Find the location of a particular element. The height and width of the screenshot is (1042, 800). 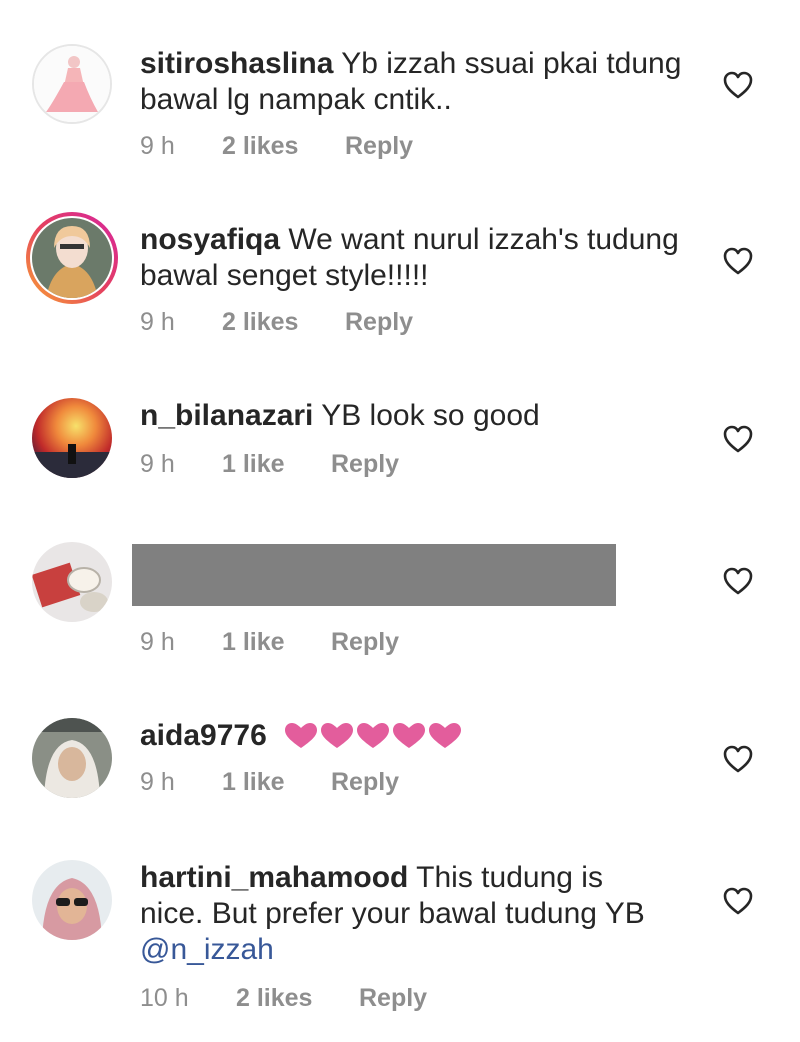

heart-emojis is located at coordinates (373, 740).